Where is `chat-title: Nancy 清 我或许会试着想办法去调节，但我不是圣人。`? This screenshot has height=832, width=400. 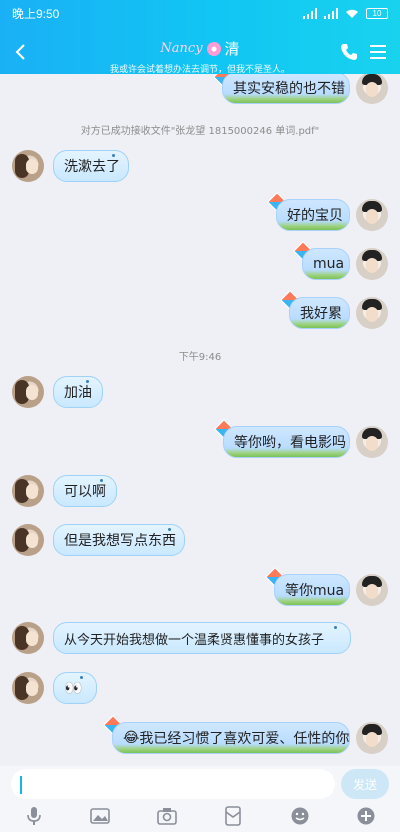
chat-title: Nancy 清 我或许会试着想办法去调节，但我不是圣人。 is located at coordinates (200, 56).